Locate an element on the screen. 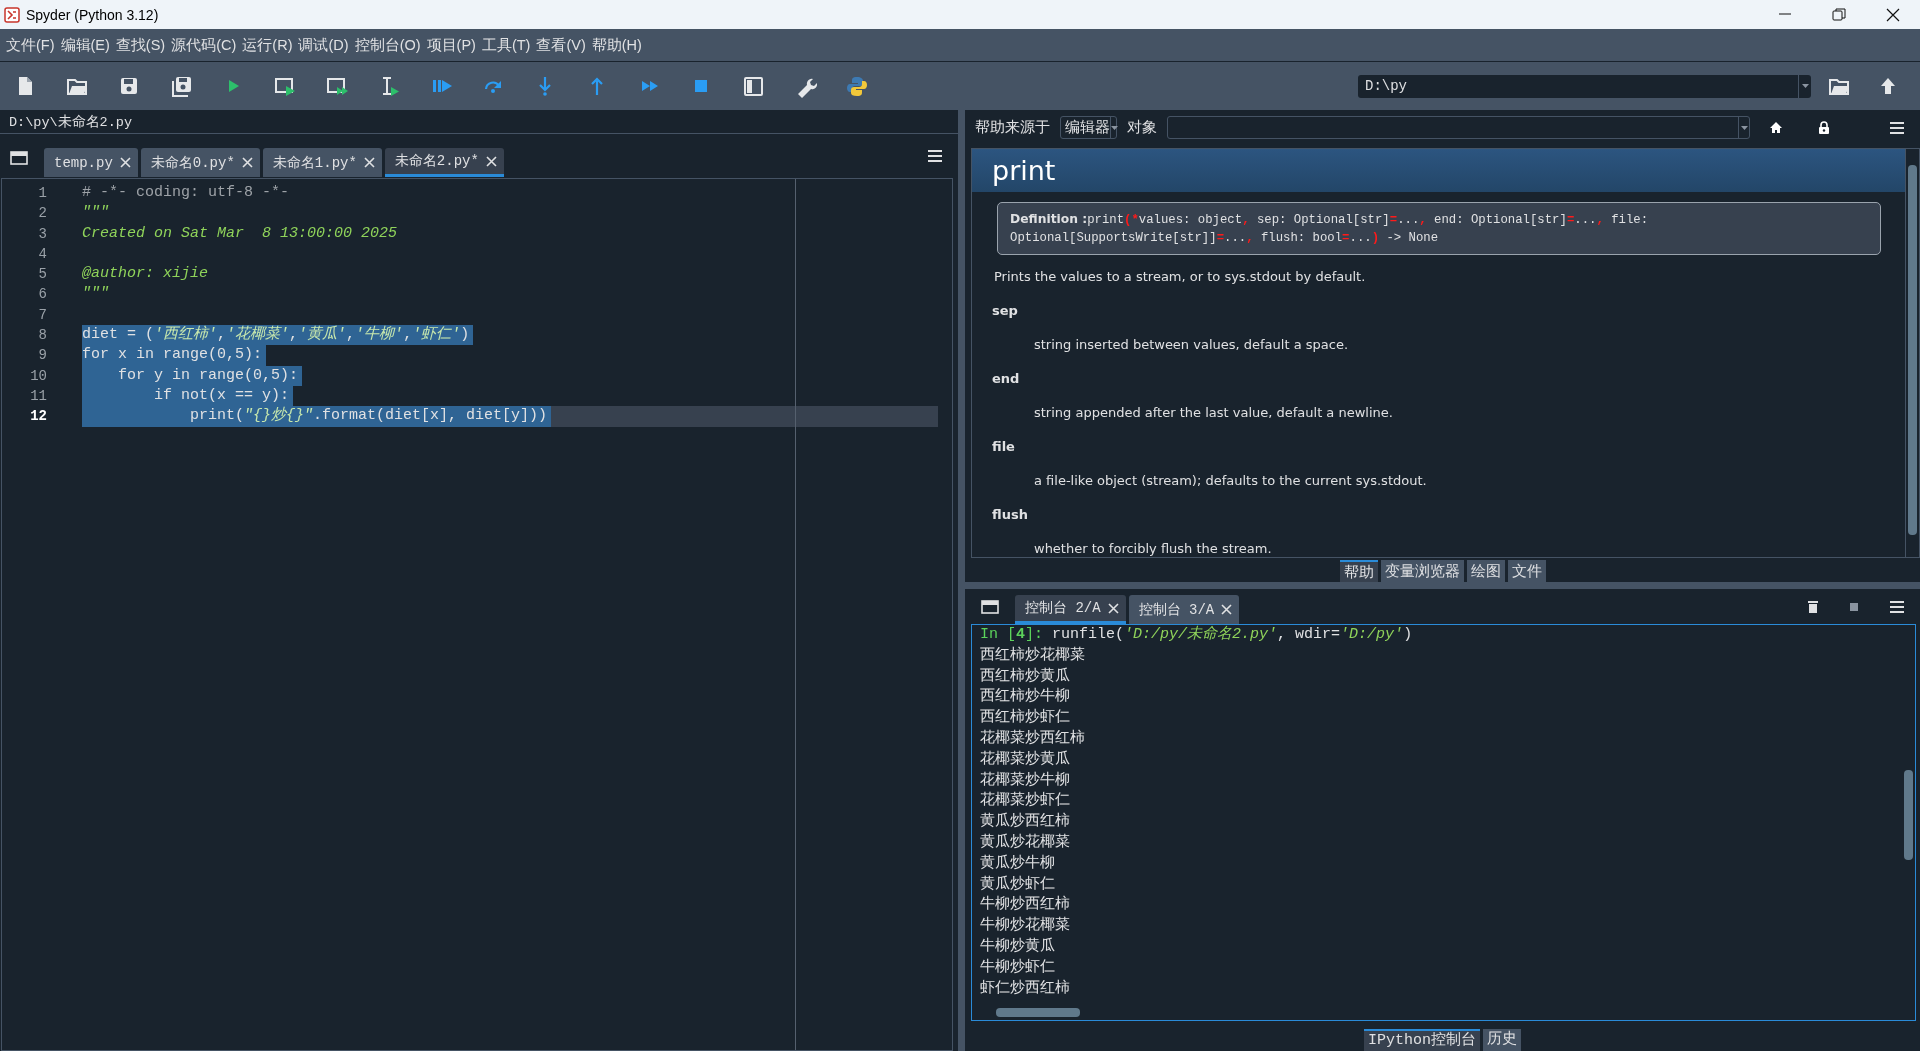 The image size is (1920, 1051). parameter-name: end is located at coordinates (1006, 378).